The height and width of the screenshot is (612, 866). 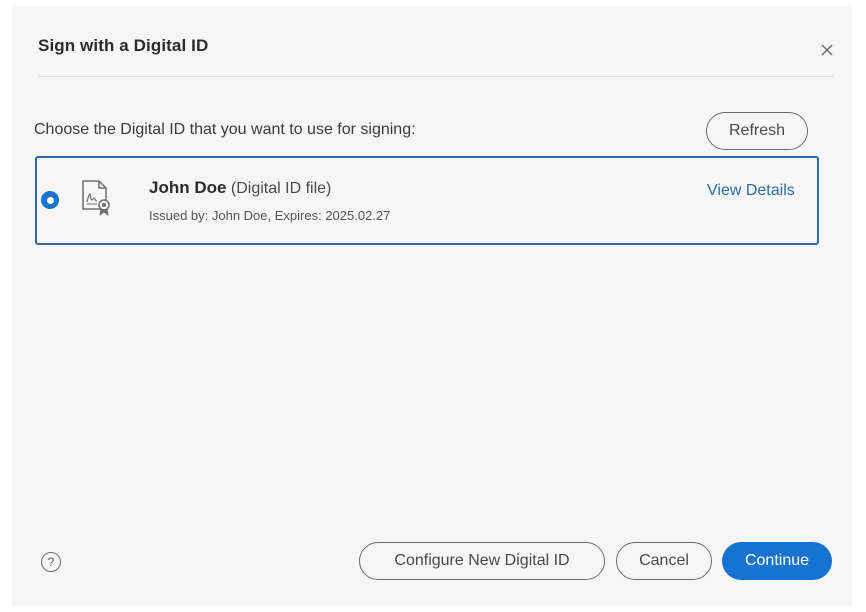 What do you see at coordinates (436, 76) in the screenshot?
I see `title-divider` at bounding box center [436, 76].